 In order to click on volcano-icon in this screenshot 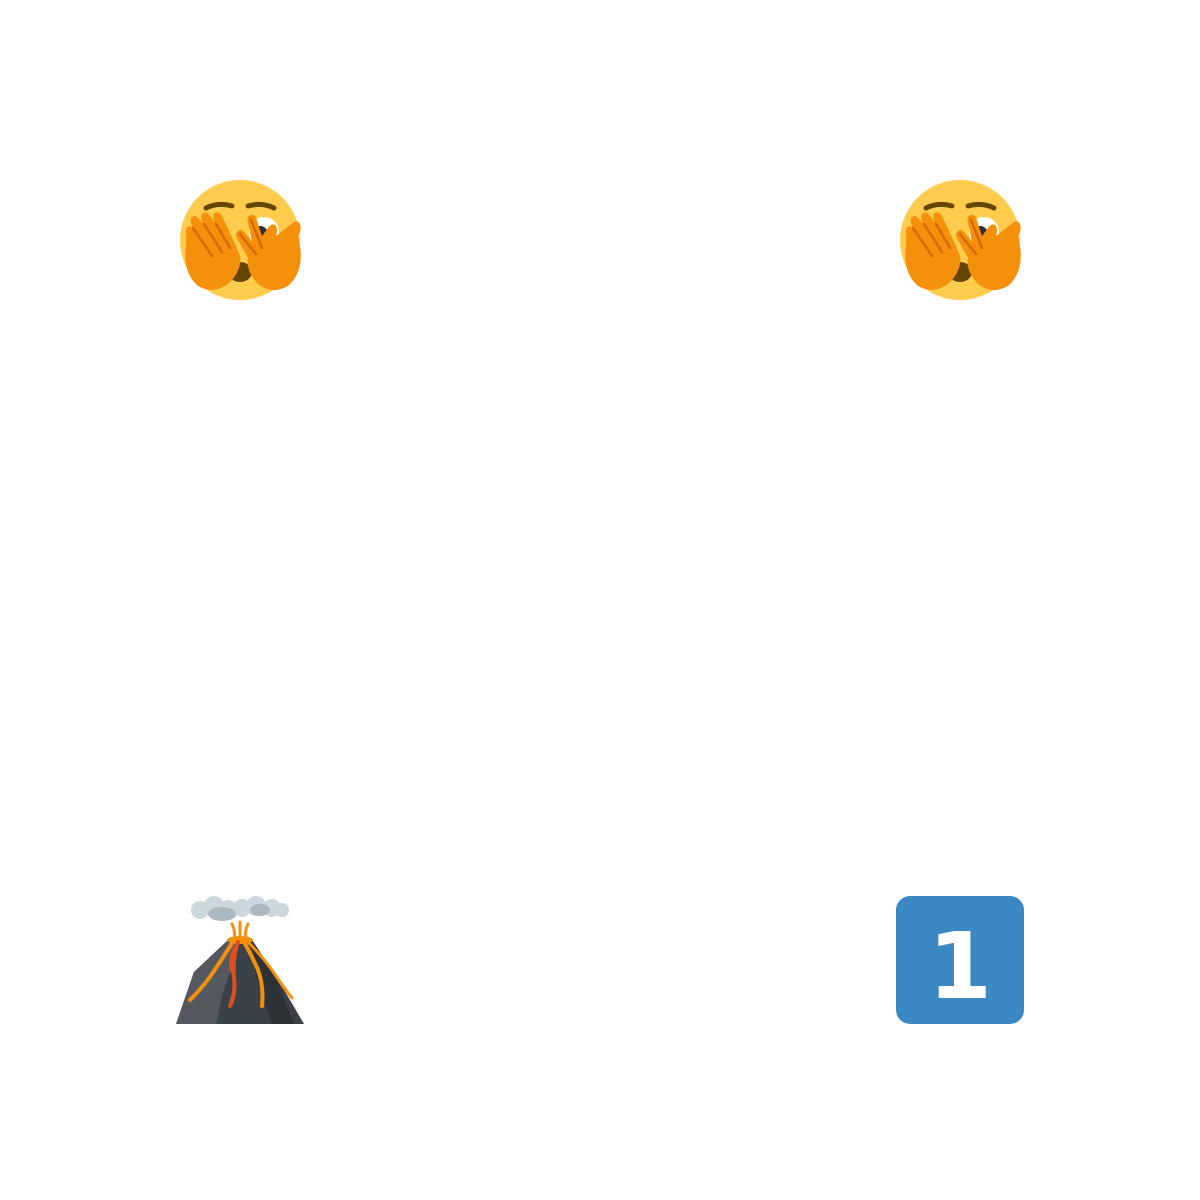, I will do `click(240, 960)`.